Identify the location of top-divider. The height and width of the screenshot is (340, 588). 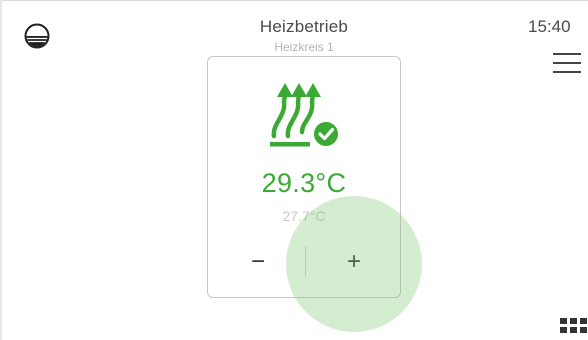
(294, 0).